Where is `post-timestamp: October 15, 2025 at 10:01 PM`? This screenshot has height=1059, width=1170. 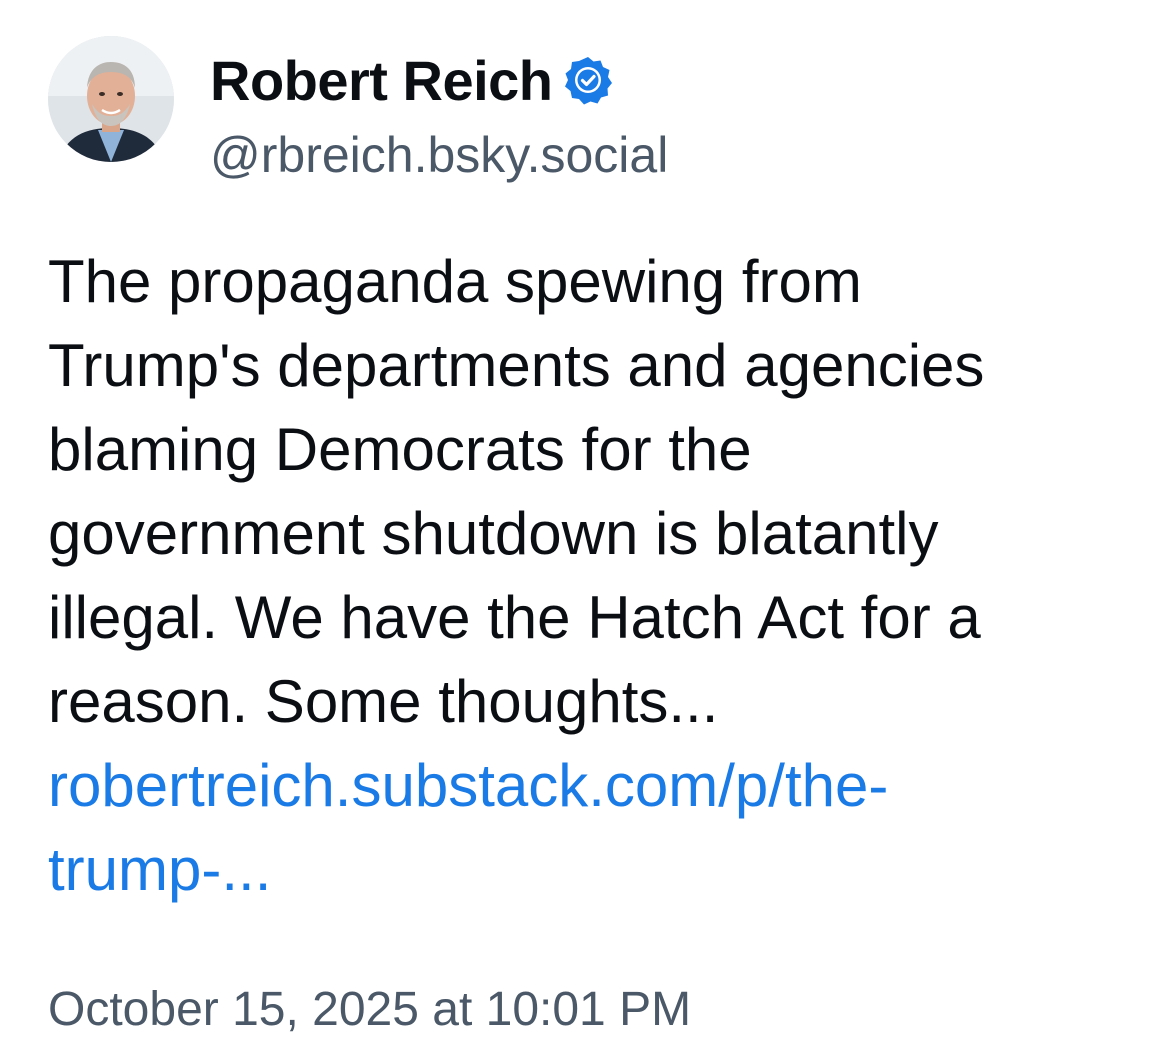
post-timestamp: October 15, 2025 at 10:01 PM is located at coordinates (369, 1009).